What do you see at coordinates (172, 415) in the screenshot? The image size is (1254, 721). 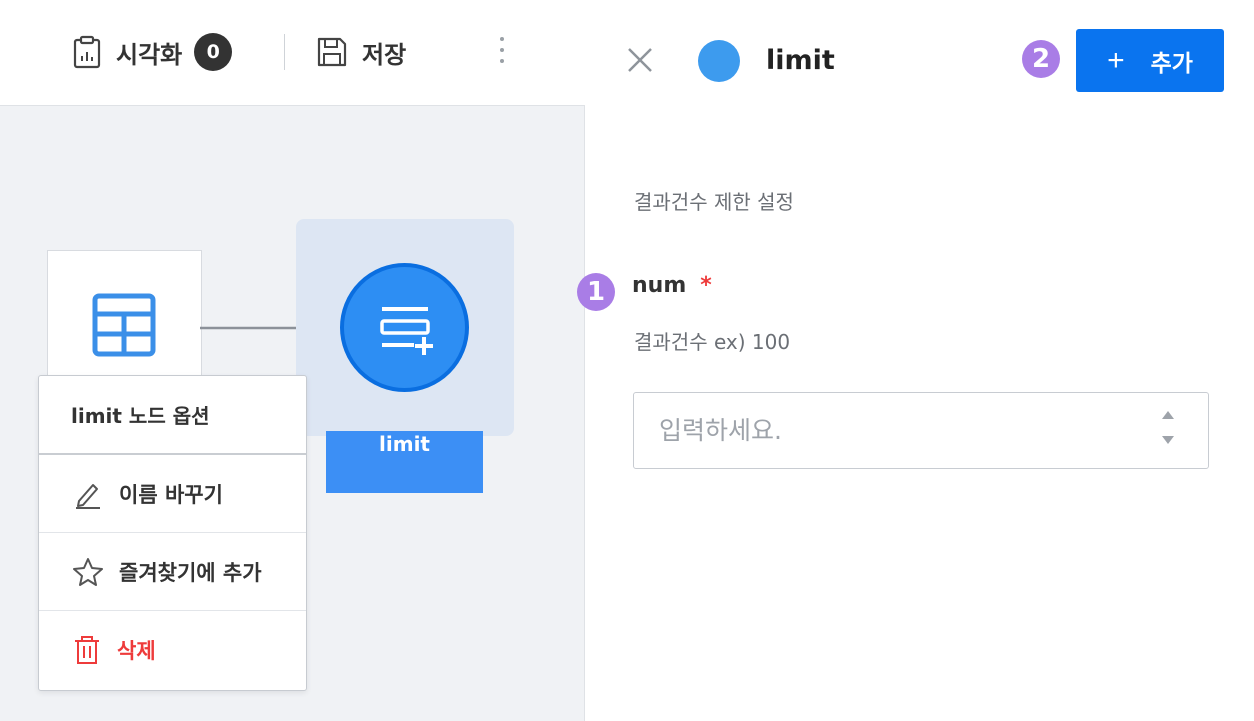 I see `context-menu-title: limit 노드 옵션` at bounding box center [172, 415].